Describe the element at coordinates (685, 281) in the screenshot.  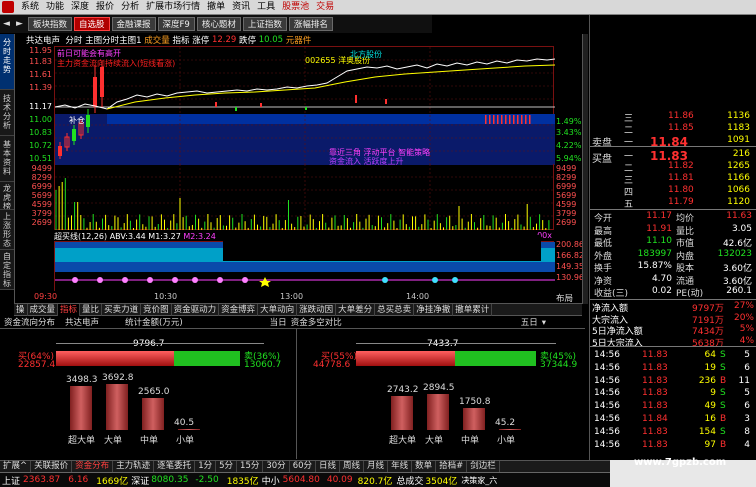
I see `stat-label: 流通` at that location.